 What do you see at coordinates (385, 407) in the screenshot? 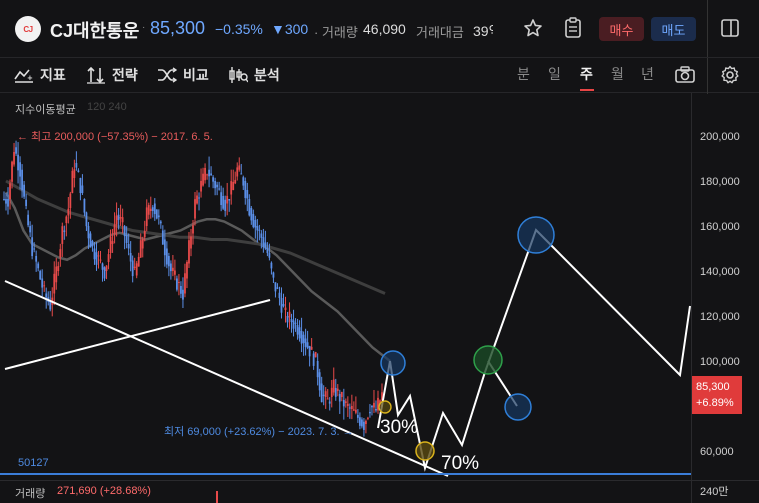
I see `circle-marker-yellow-small` at bounding box center [385, 407].